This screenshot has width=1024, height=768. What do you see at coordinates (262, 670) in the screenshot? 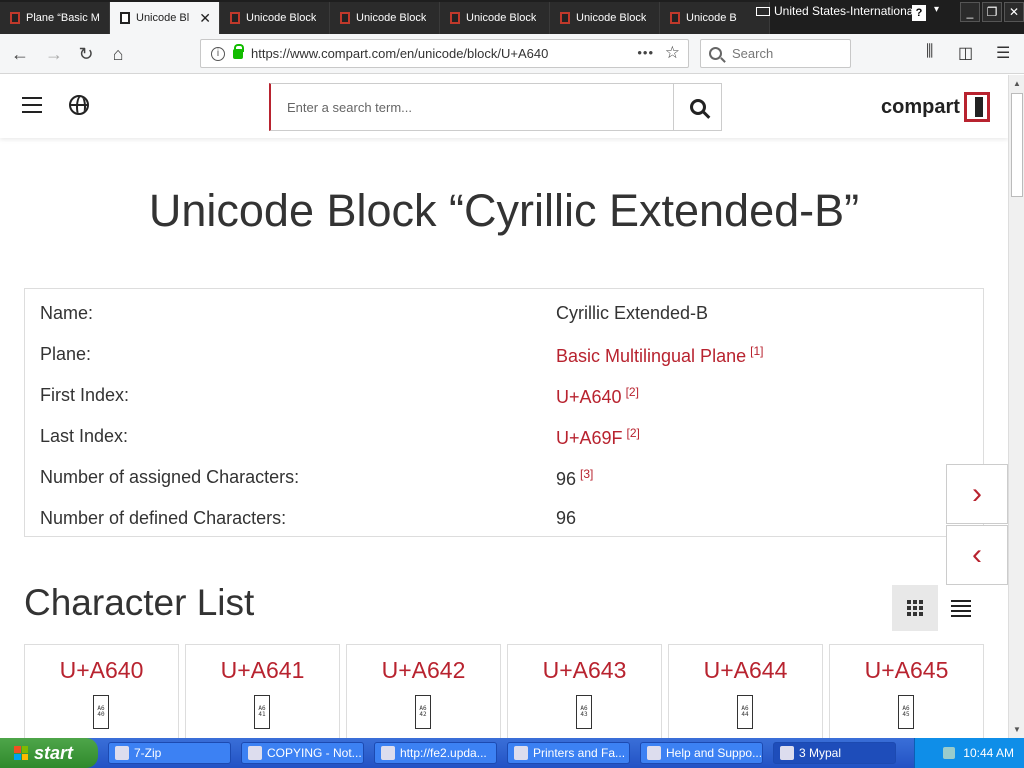
I see `character-code: U+A641` at bounding box center [262, 670].